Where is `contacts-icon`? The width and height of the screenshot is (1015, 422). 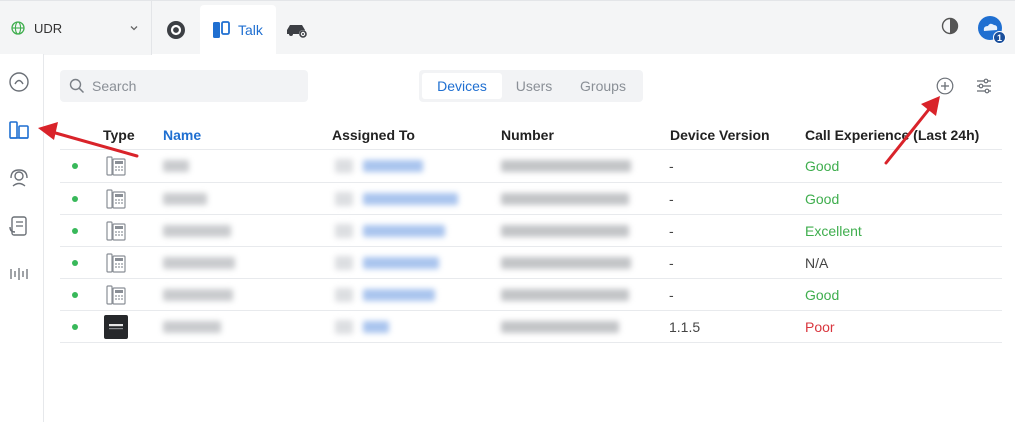 contacts-icon is located at coordinates (18, 226).